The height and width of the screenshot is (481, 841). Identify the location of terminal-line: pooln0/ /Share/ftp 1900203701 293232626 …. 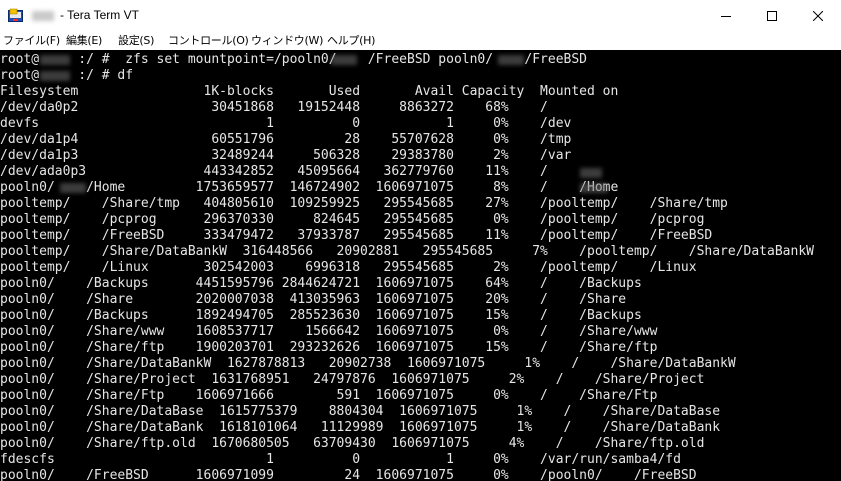
(329, 347).